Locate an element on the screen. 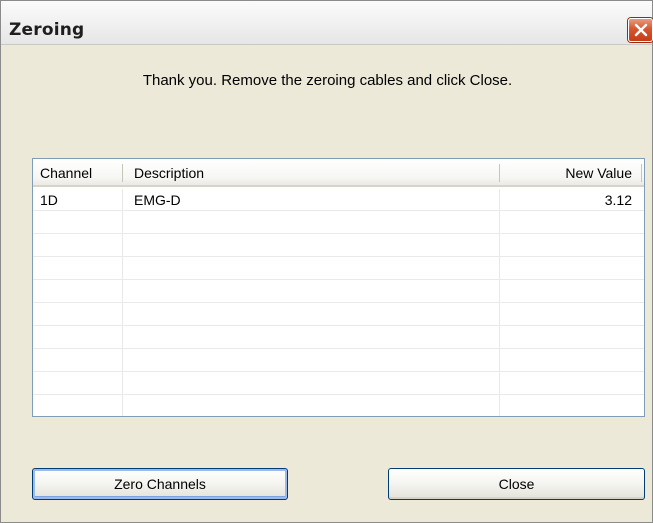 The image size is (653, 523). cell-description: EMG-D is located at coordinates (157, 200).